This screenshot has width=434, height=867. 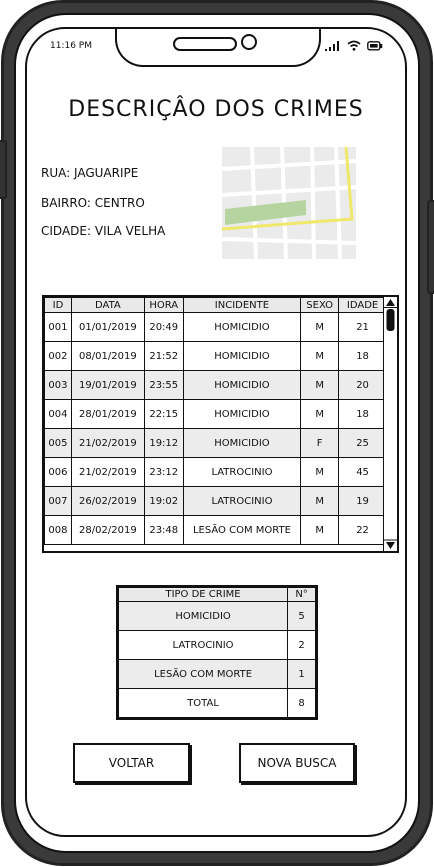 What do you see at coordinates (56, 173) in the screenshot?
I see `street-label: RUA:` at bounding box center [56, 173].